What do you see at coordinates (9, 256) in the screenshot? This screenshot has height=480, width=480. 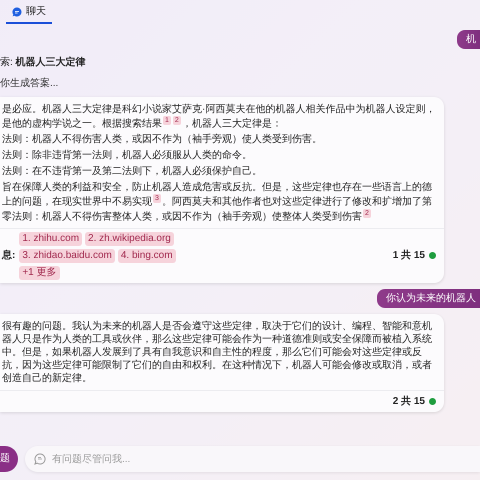 I see `sources-label: 息:` at bounding box center [9, 256].